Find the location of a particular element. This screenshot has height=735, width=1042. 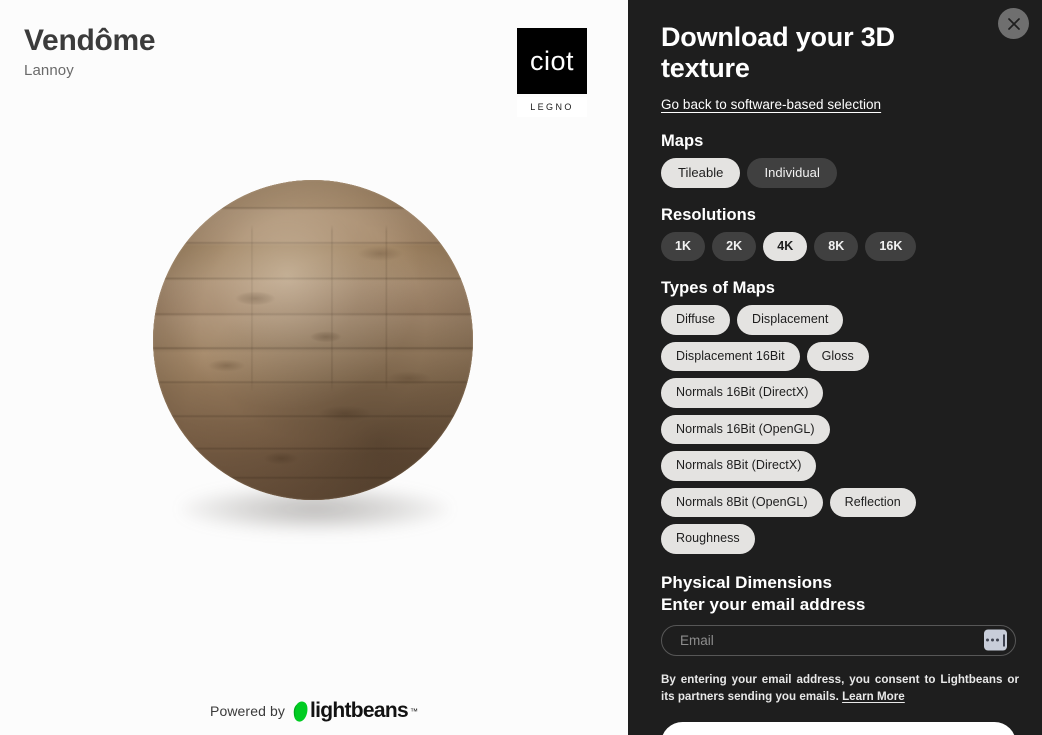

map-type-row-1: Diffuse Displacement is located at coordinates (838, 320).